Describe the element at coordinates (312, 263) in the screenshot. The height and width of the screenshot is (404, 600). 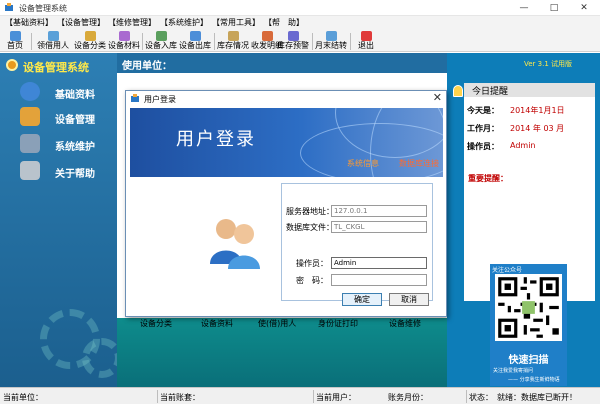
I see `operator-label: 操作员：` at that location.